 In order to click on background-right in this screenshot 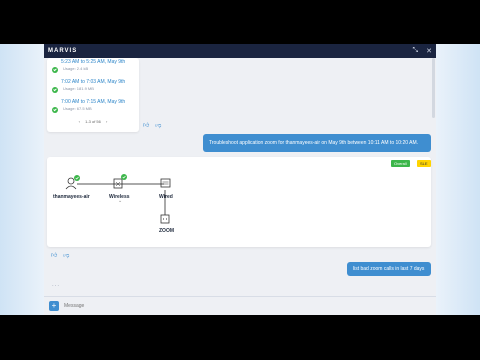, I will do `click(458, 179)`.